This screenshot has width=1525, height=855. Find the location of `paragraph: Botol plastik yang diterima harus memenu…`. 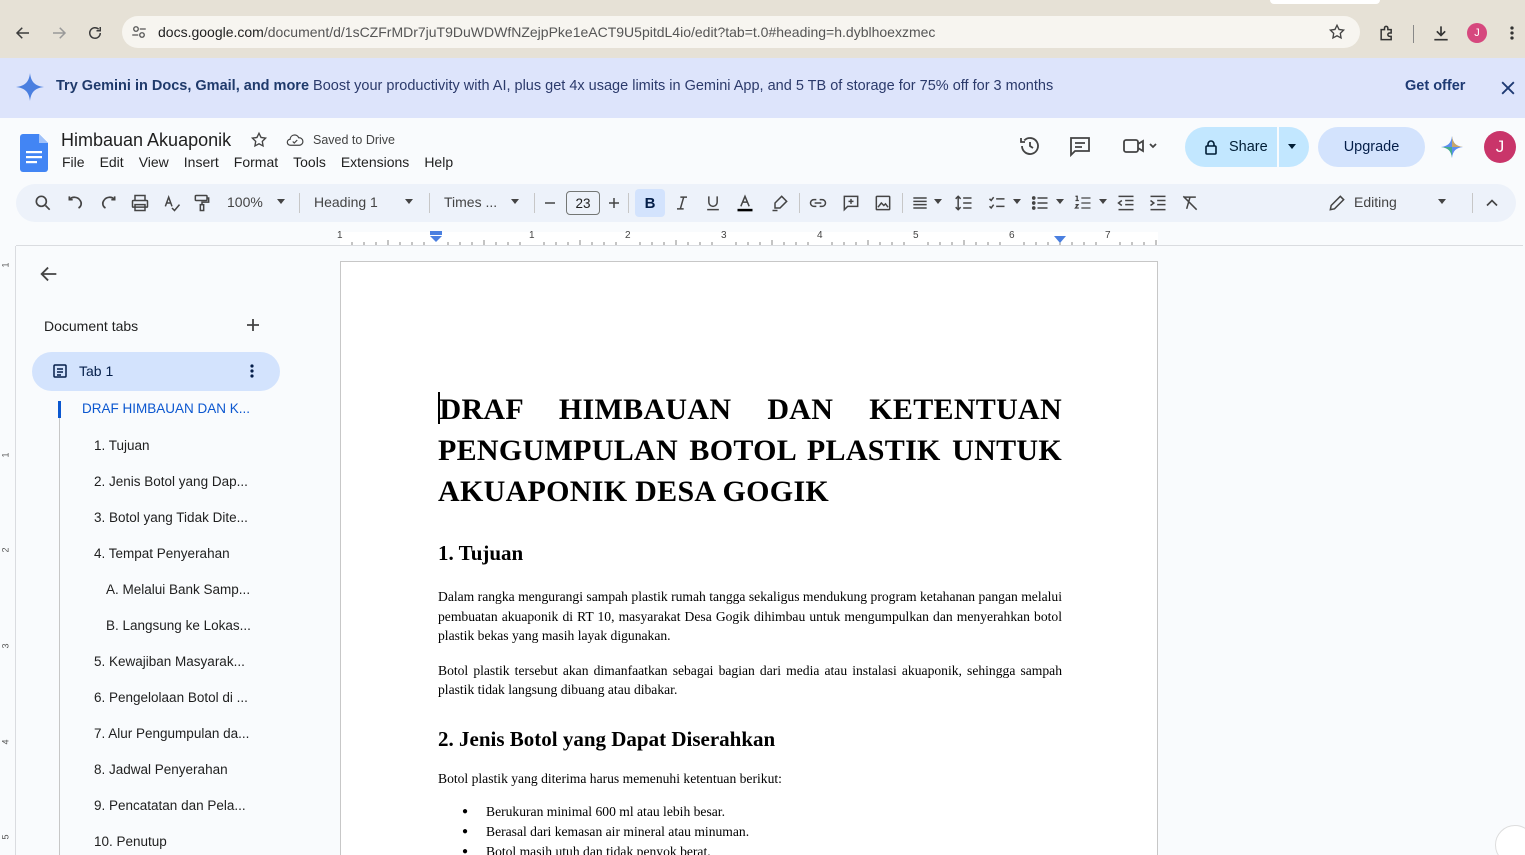

paragraph: Botol plastik yang diterima harus memenu… is located at coordinates (750, 779).